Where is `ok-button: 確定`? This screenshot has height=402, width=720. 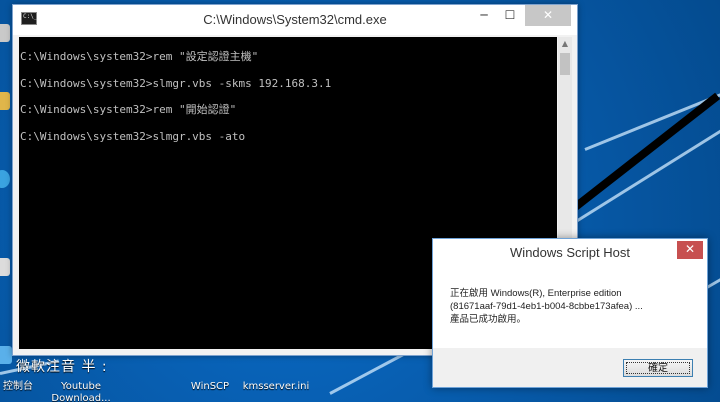 ok-button: 確定 is located at coordinates (658, 368).